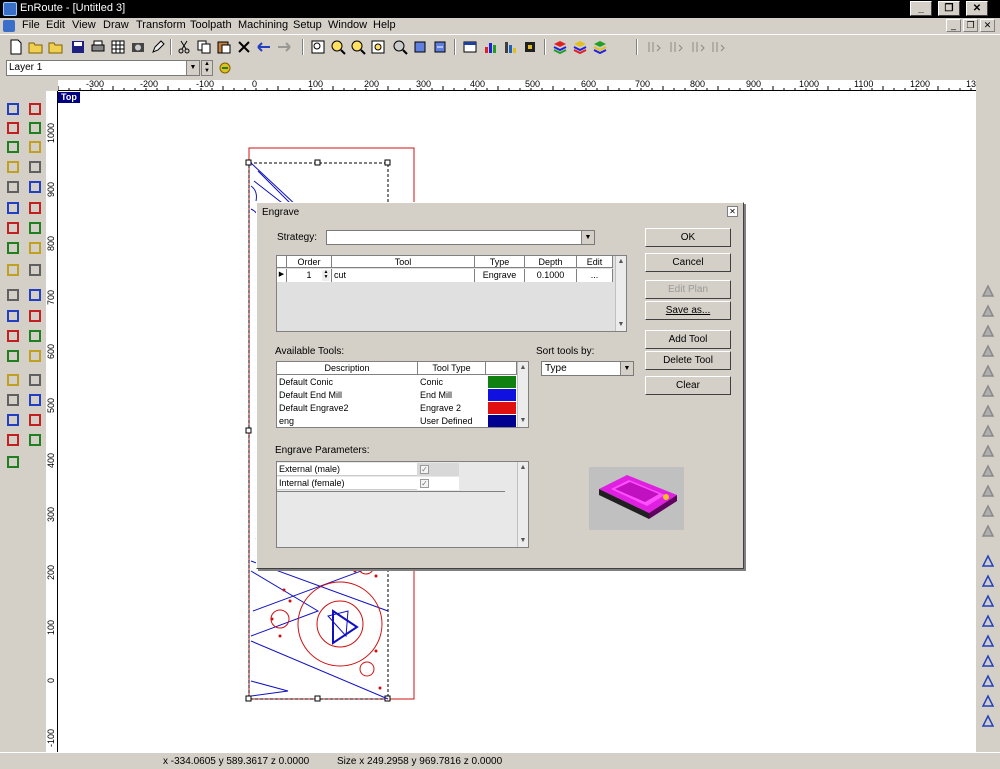 This screenshot has height=769, width=1000. I want to click on polyline-icon, so click(13, 356).